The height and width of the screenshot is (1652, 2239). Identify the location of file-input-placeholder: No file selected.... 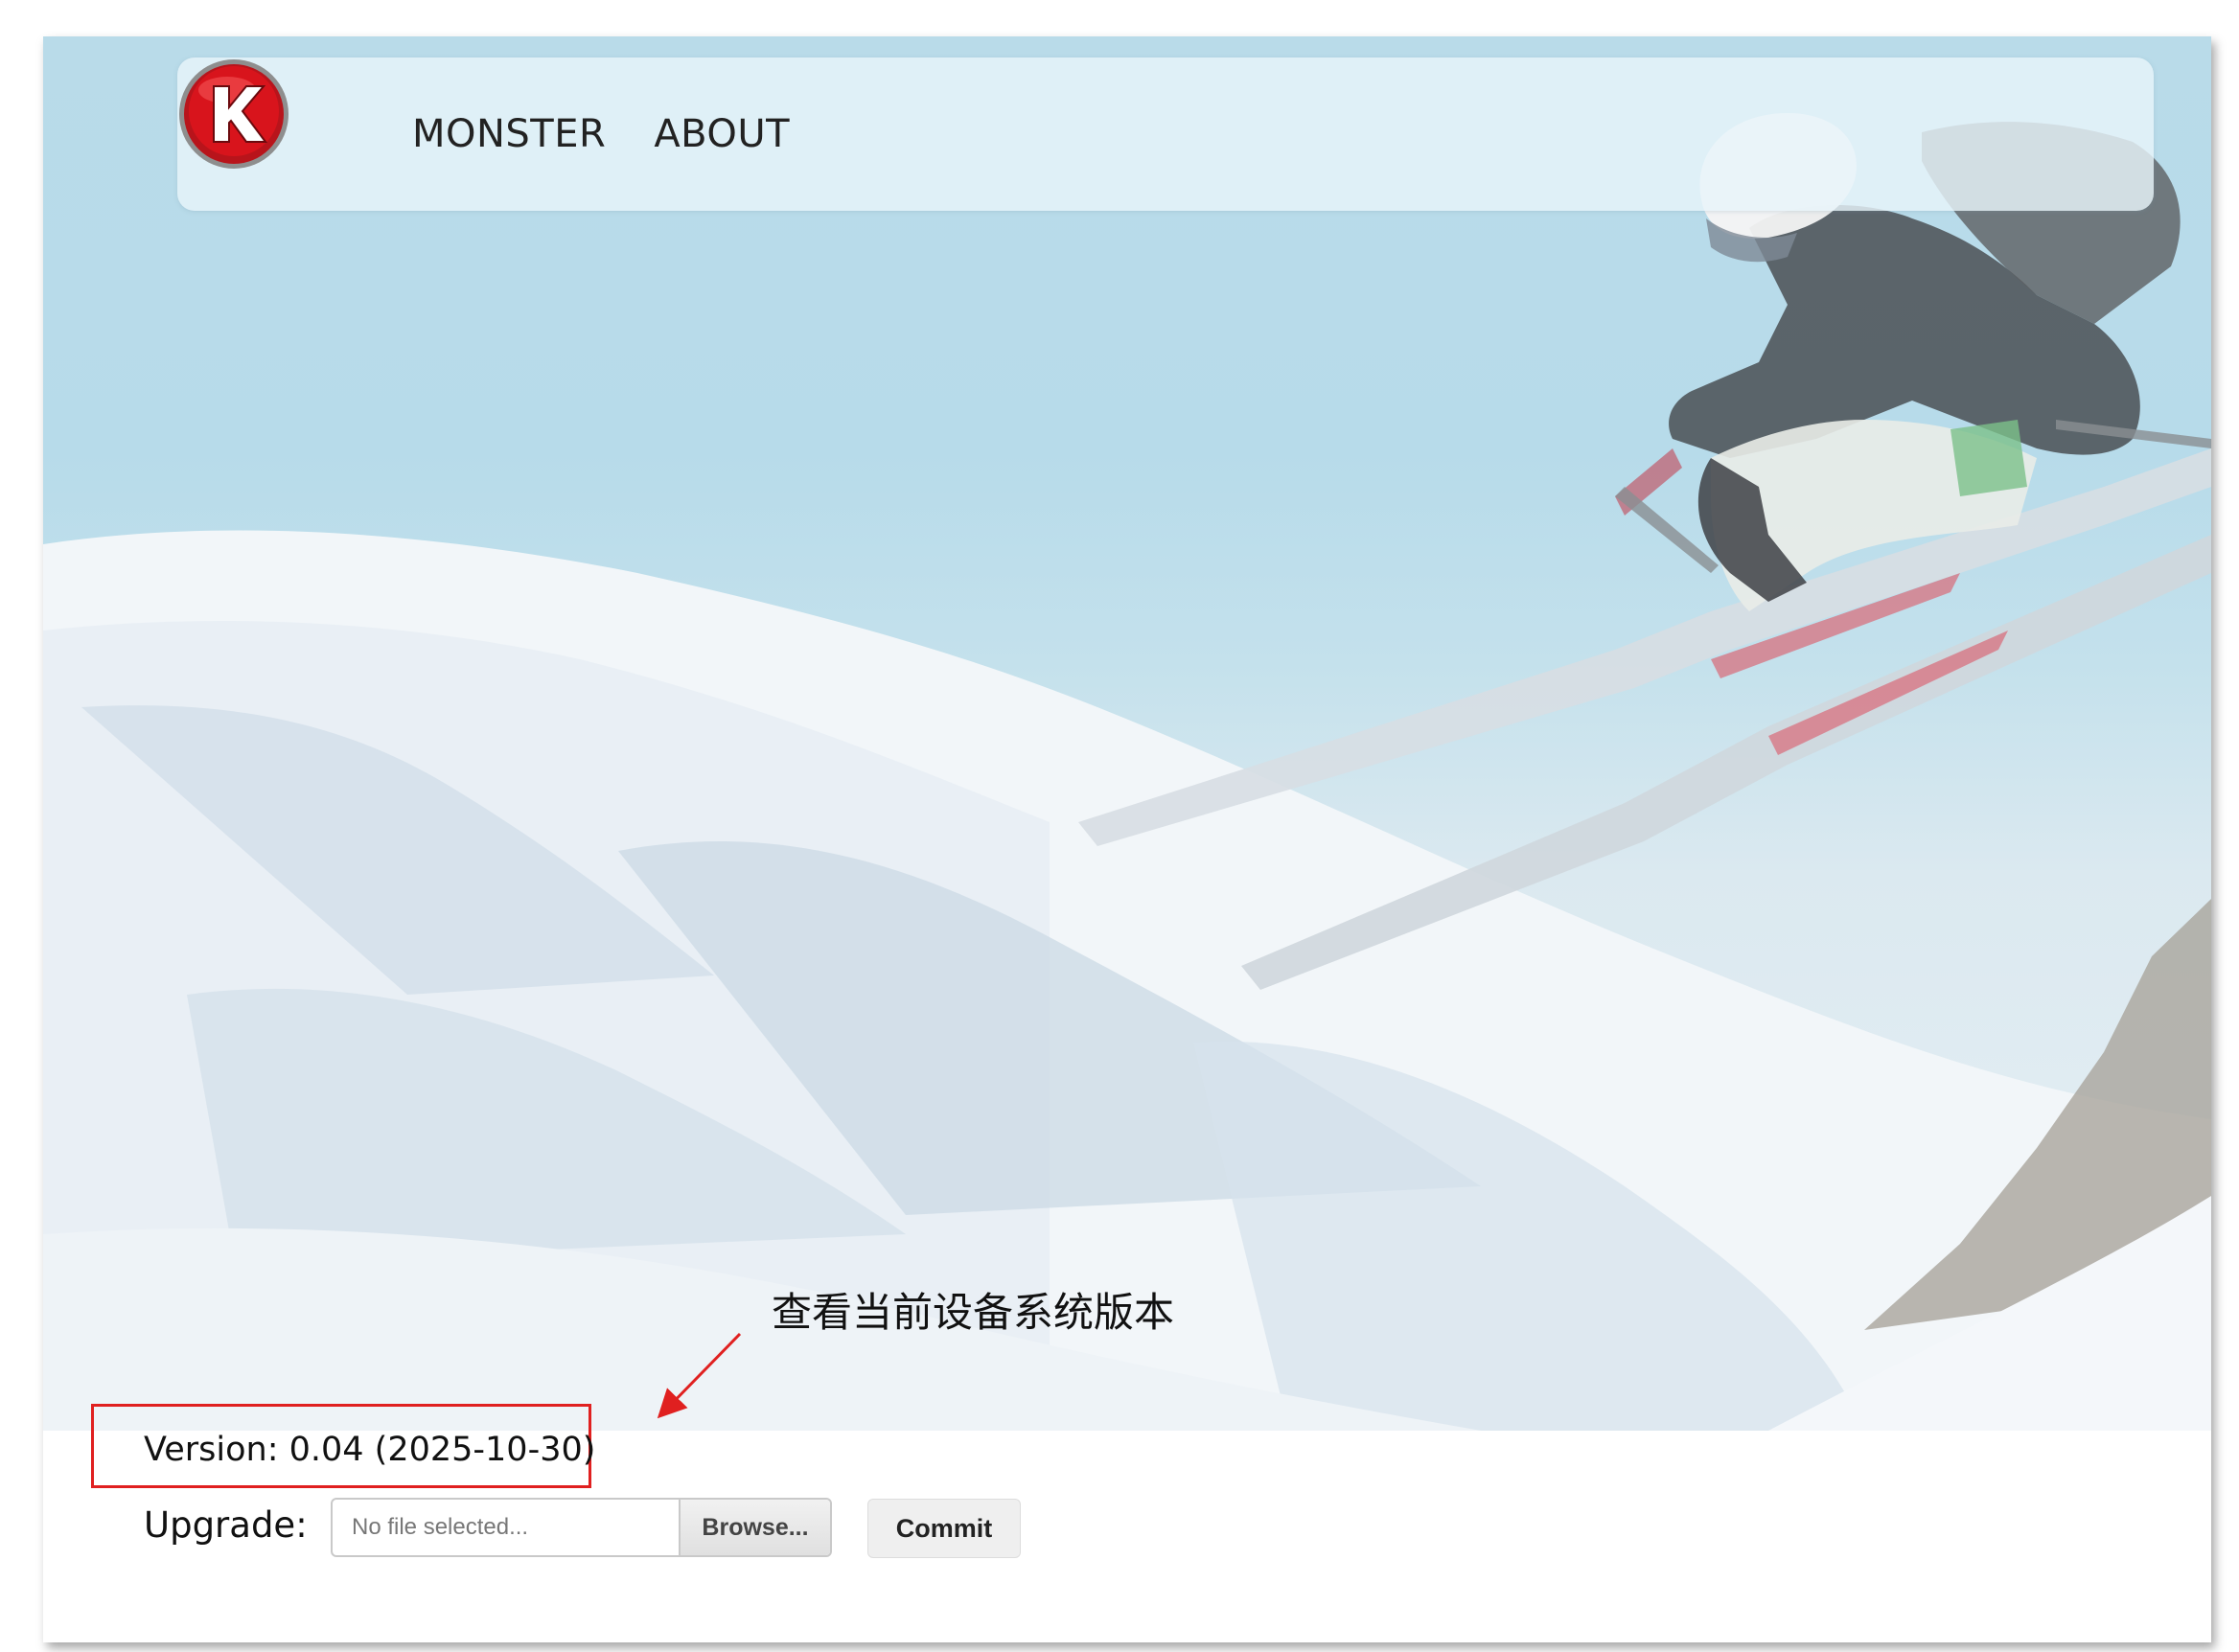
(441, 1527).